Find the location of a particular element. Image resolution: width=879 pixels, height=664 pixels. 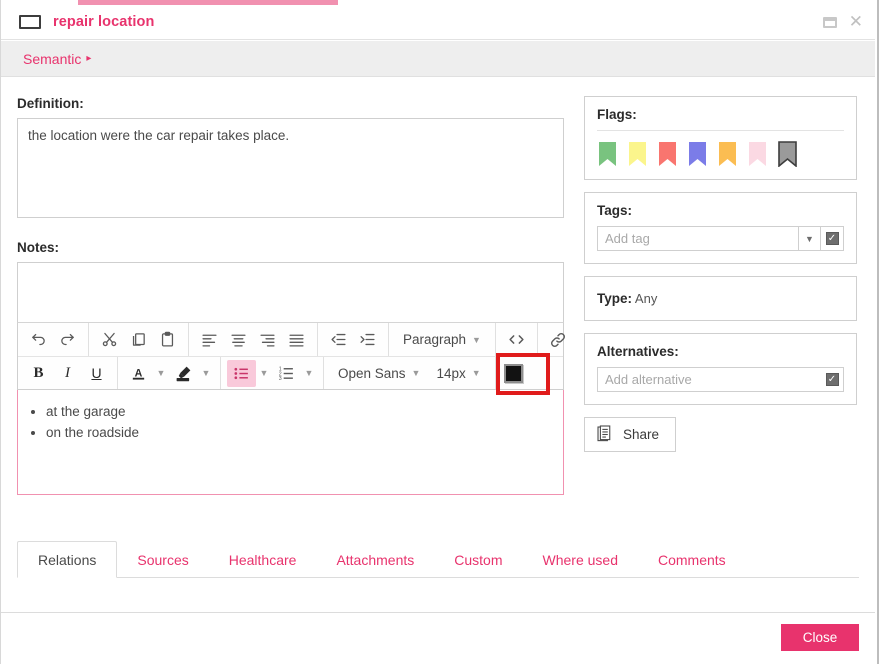

list-item: at the garage is located at coordinates (304, 412).